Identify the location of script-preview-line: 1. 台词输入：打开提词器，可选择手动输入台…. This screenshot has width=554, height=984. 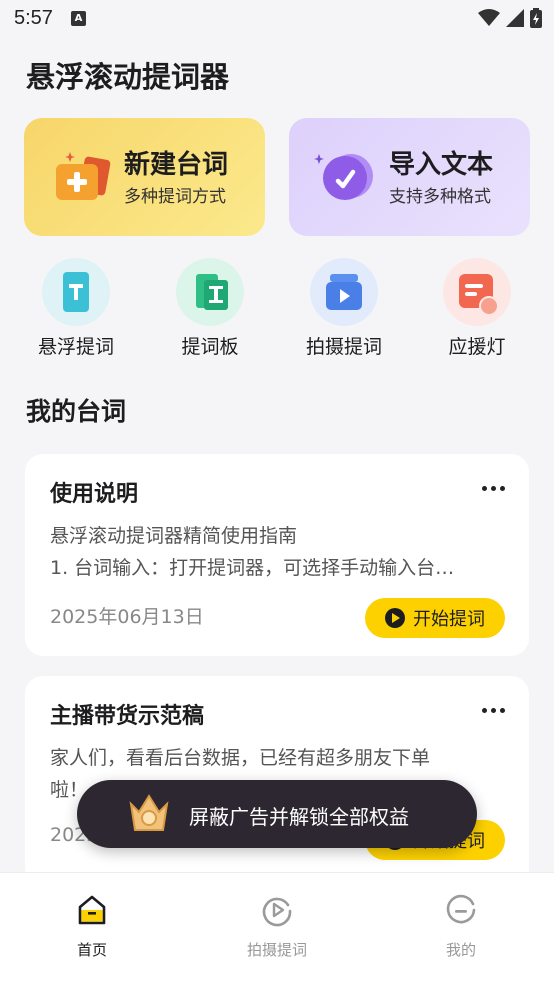
(252, 568).